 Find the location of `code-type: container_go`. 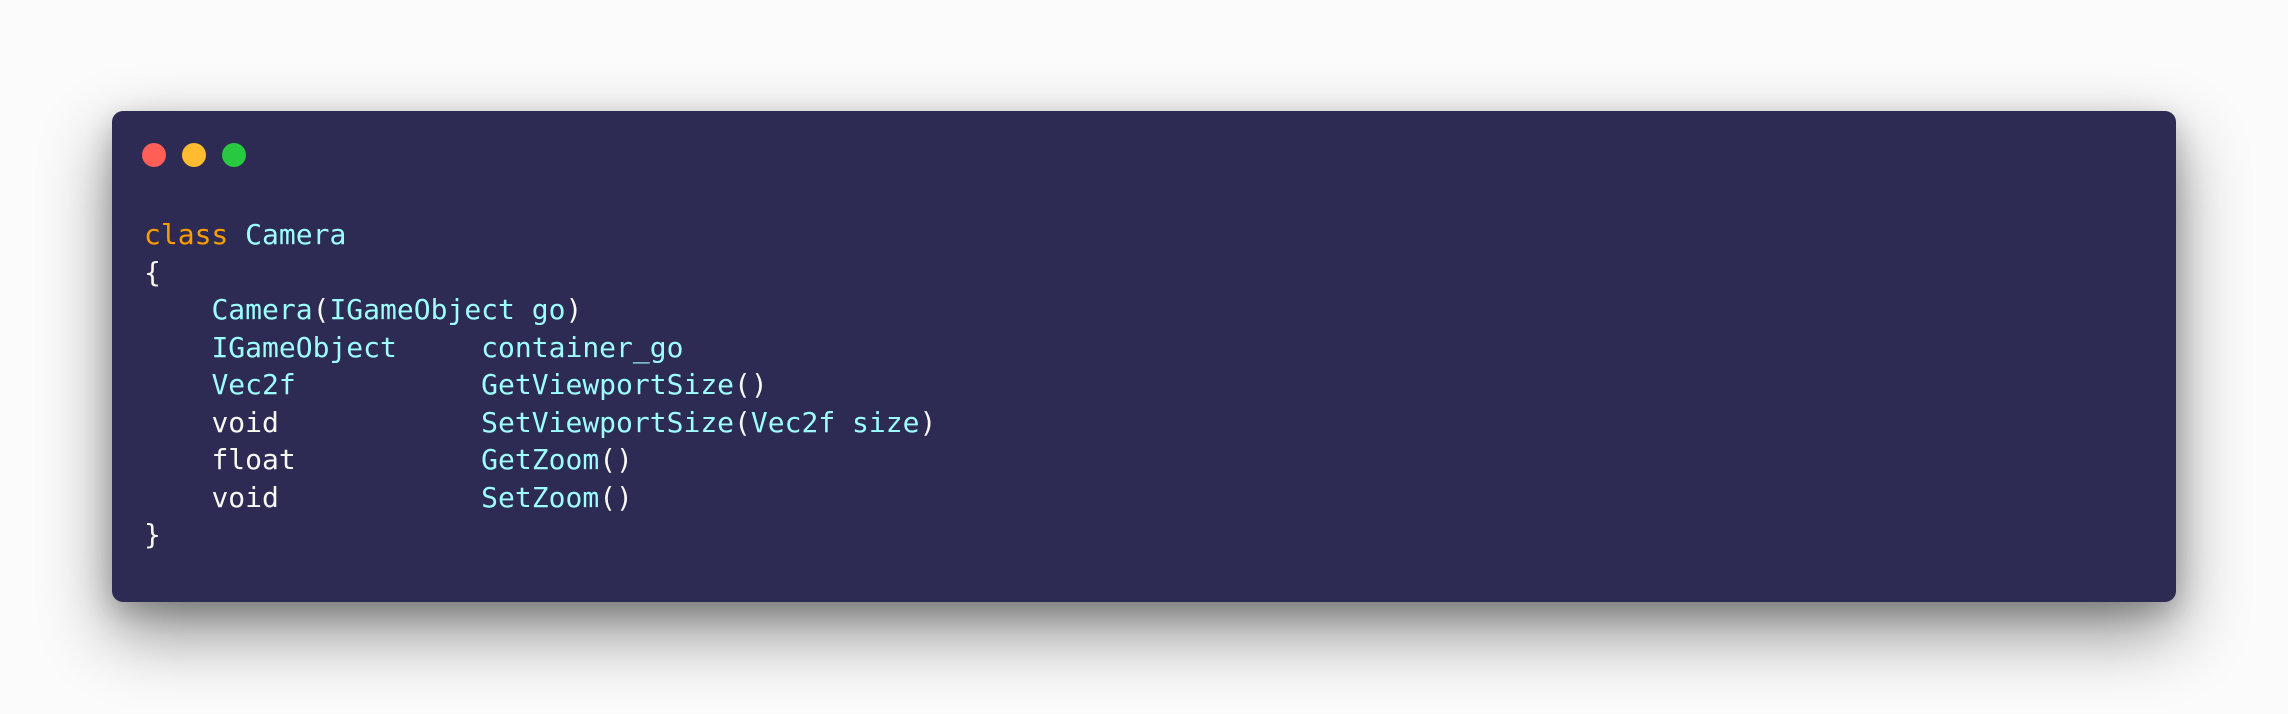

code-type: container_go is located at coordinates (582, 347).